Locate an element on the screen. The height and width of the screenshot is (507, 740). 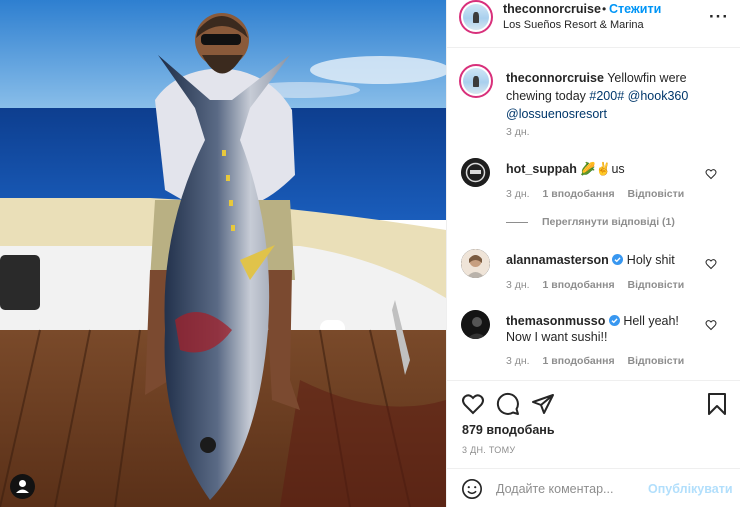
likes-count: 879 вподобань is located at coordinates (508, 430).